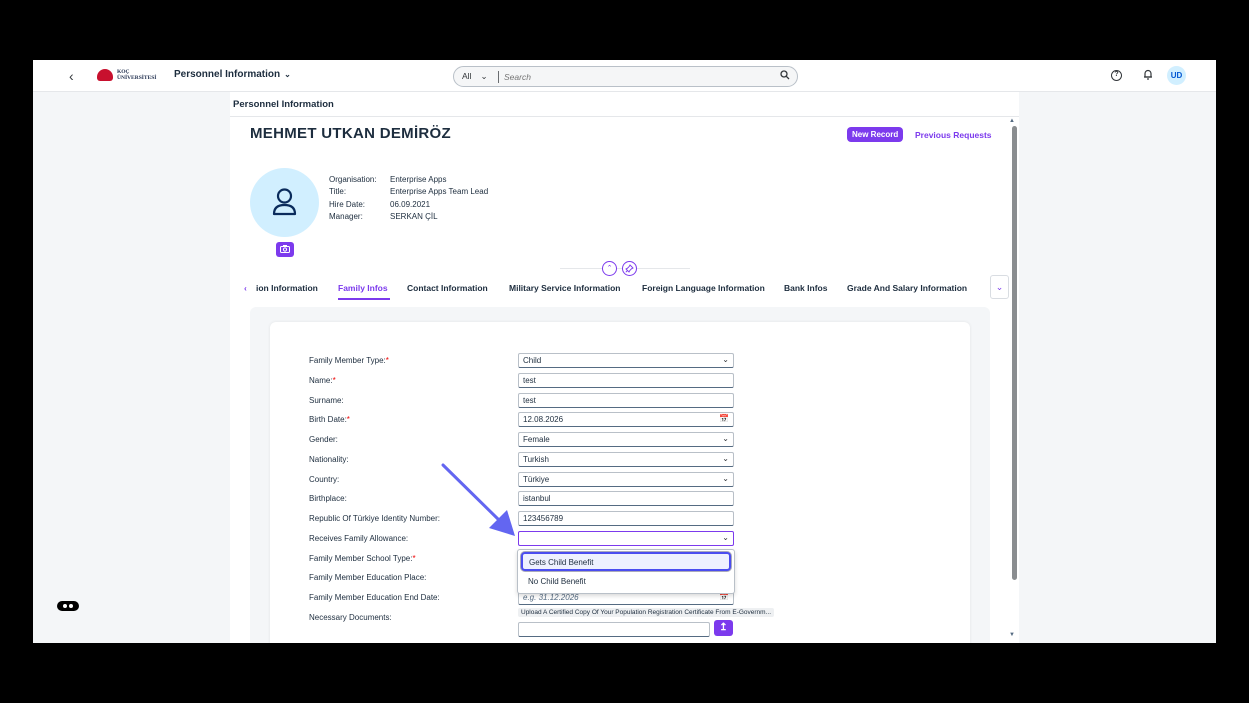 The image size is (1249, 703). What do you see at coordinates (626, 459) in the screenshot?
I see `nationality-select: Turkish ⌄` at bounding box center [626, 459].